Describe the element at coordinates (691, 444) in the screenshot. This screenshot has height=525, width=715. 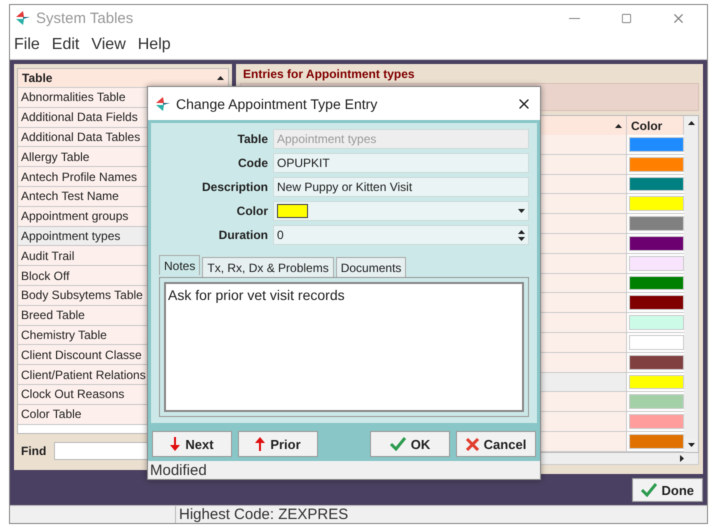
I see `down-triangle-icon` at that location.